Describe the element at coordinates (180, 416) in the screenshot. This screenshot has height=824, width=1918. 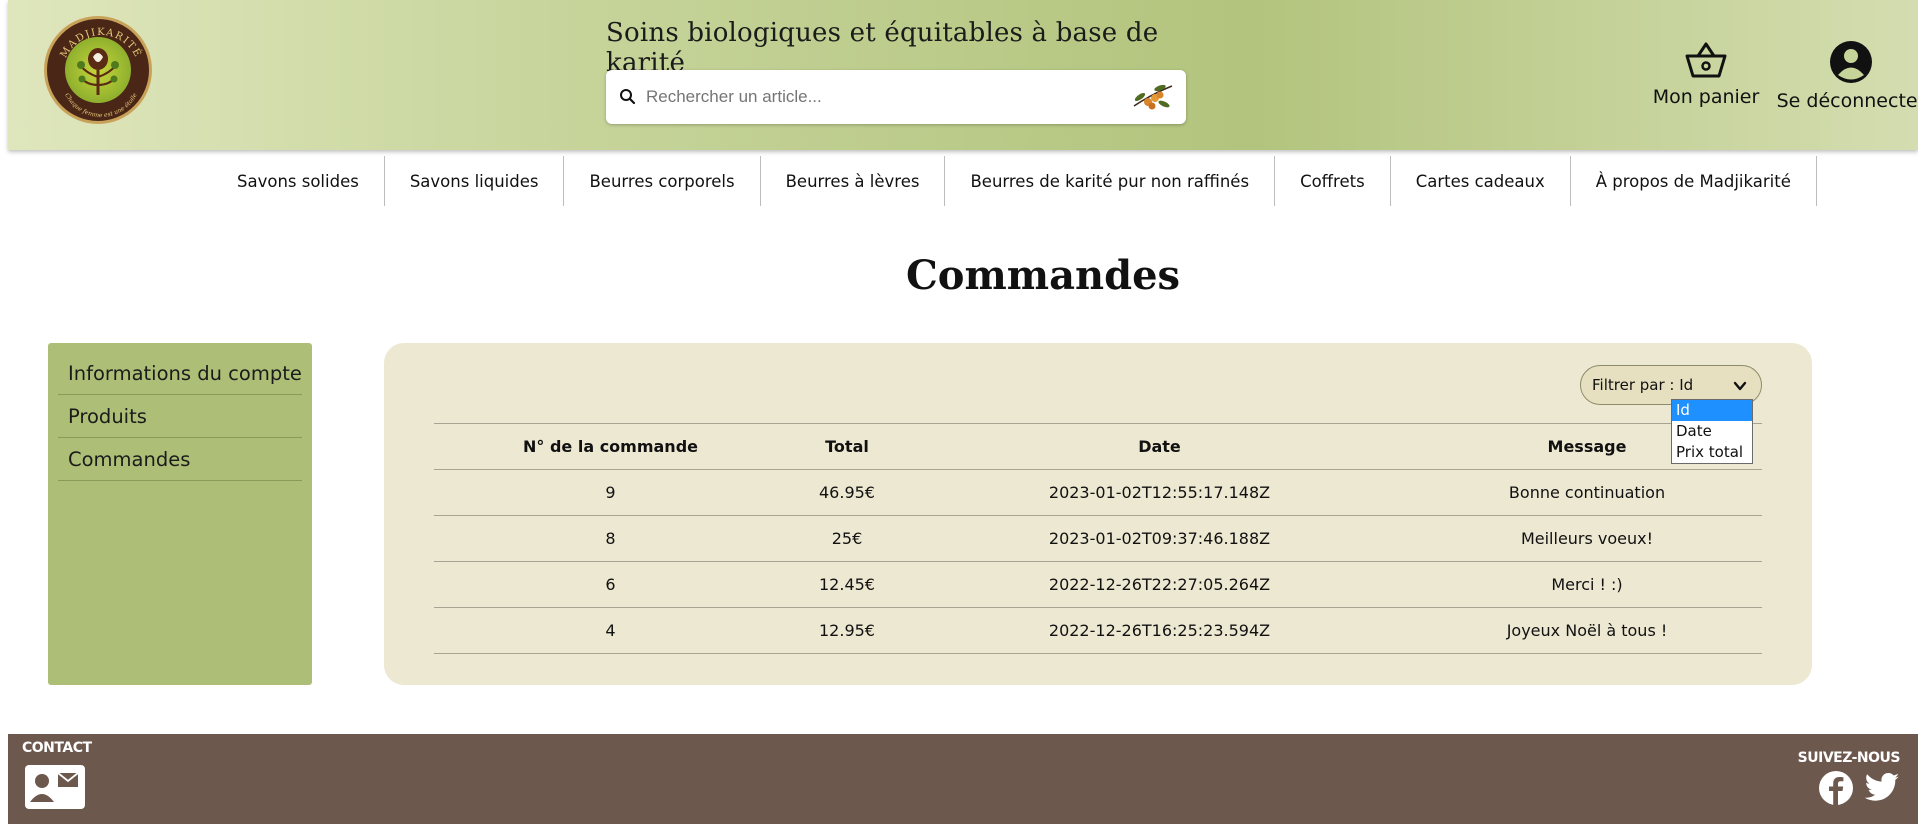
I see `sidebar-item-products: Produits` at that location.